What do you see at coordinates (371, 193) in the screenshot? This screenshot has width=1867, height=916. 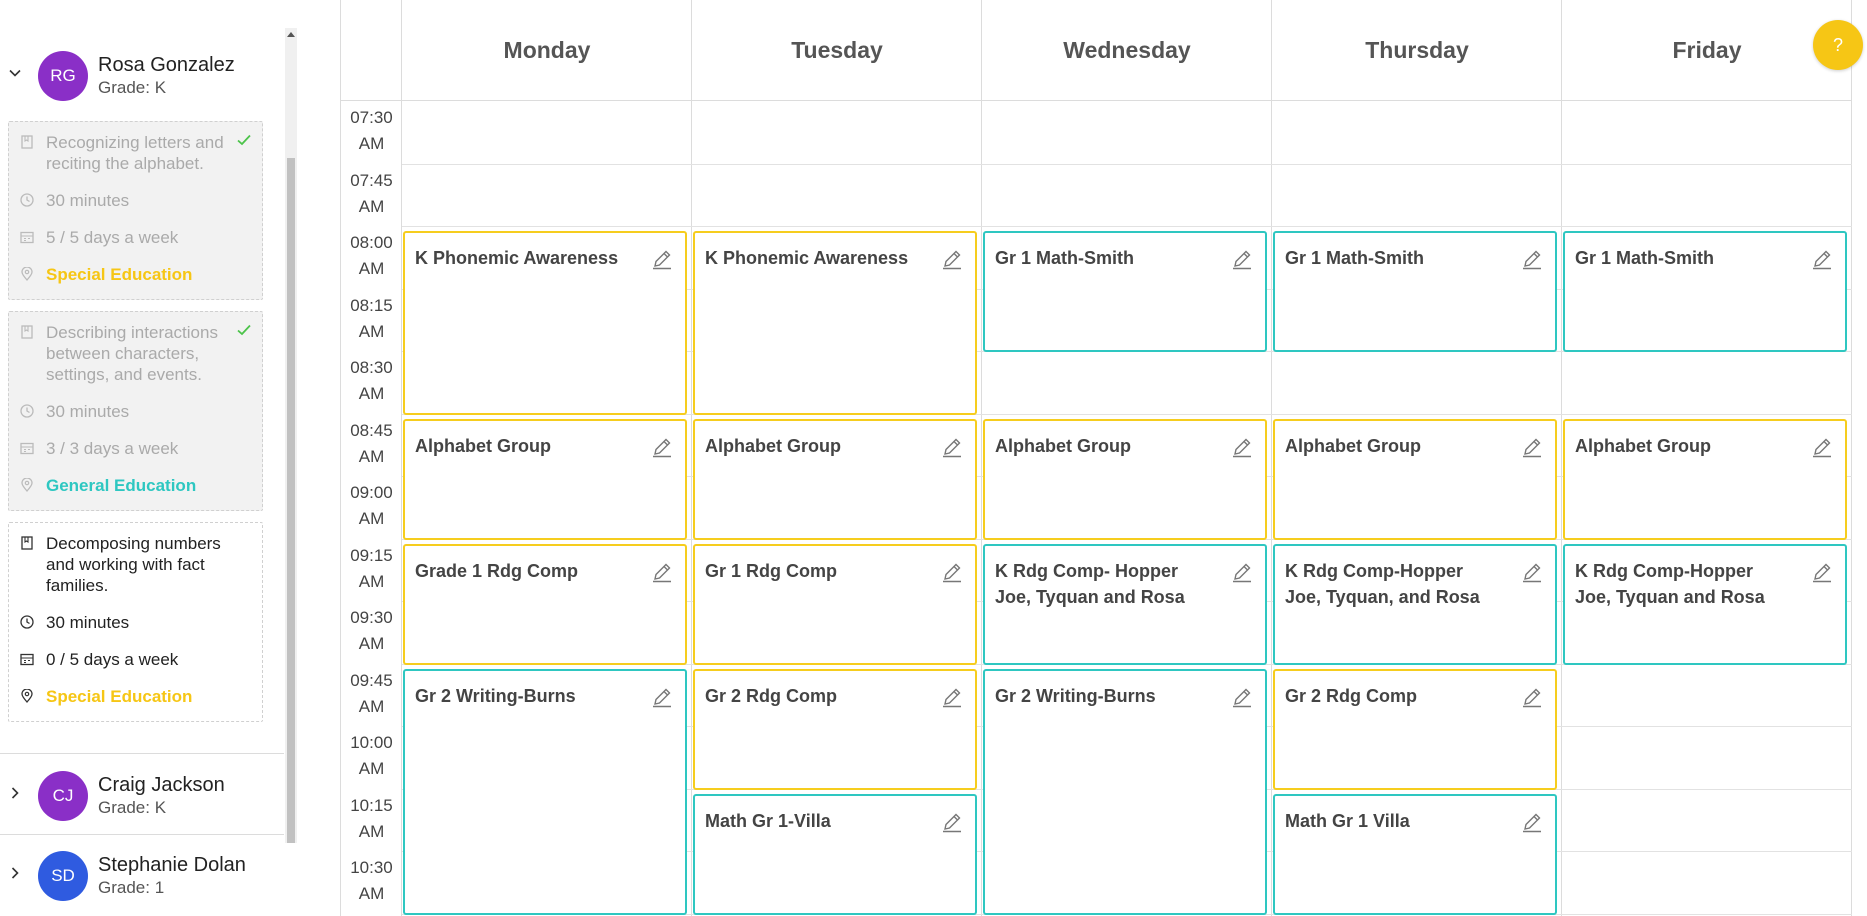 I see `time-label: 07:45 AM` at bounding box center [371, 193].